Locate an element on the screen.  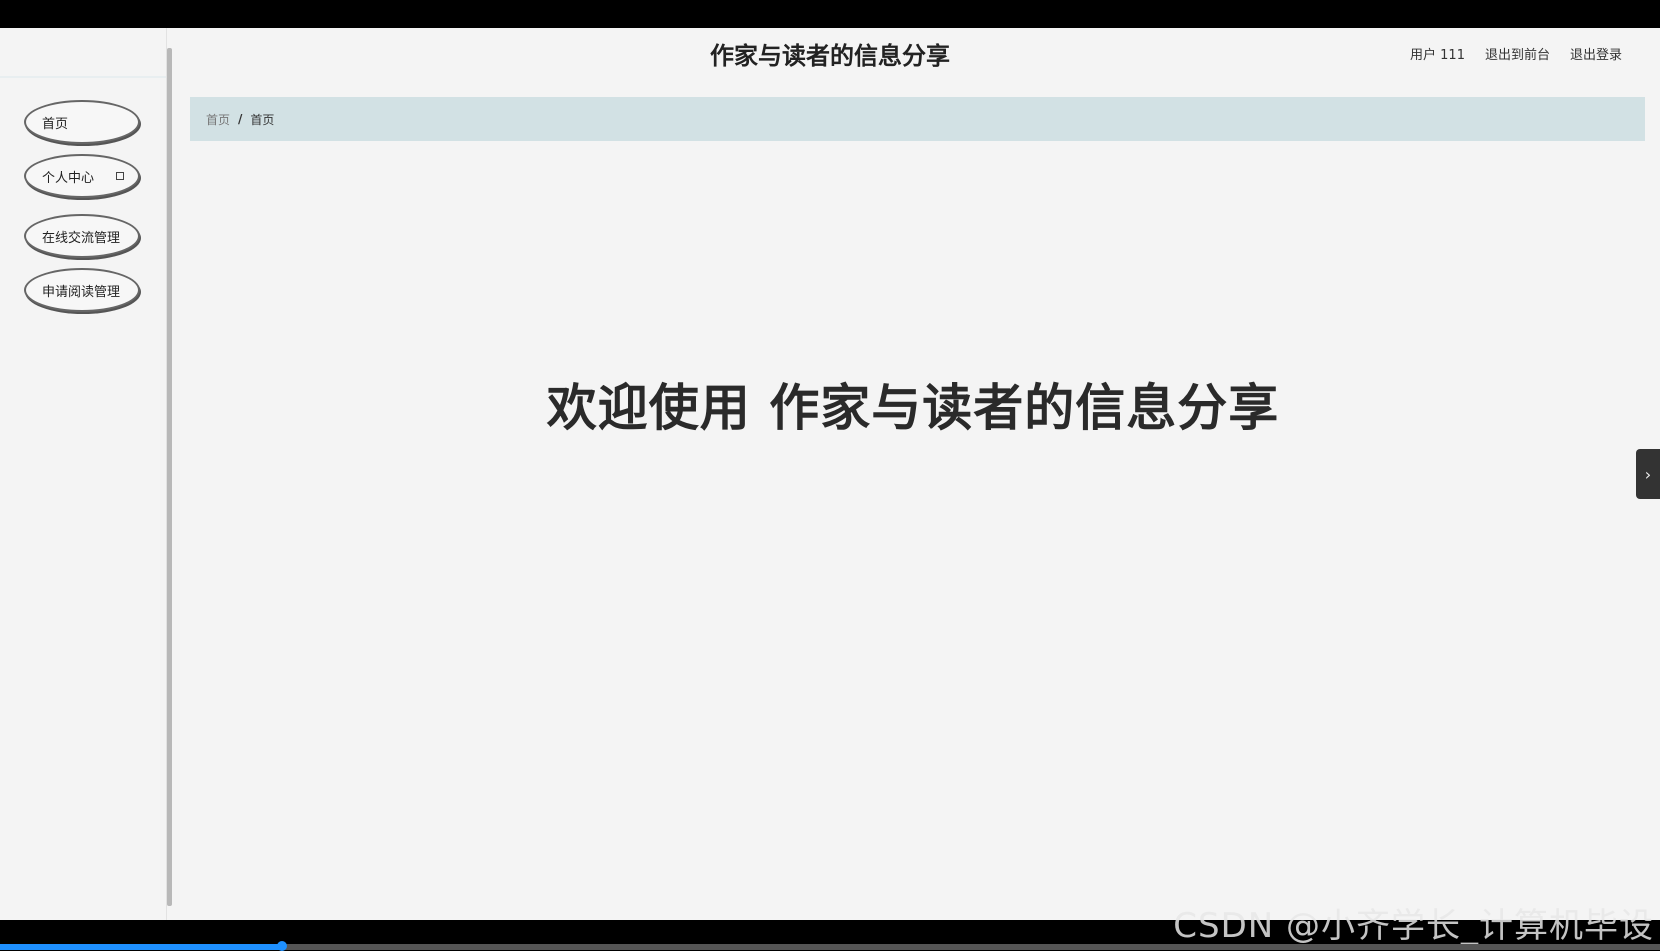
exit-to-frontend-link: 退出到前台 is located at coordinates (1517, 53).